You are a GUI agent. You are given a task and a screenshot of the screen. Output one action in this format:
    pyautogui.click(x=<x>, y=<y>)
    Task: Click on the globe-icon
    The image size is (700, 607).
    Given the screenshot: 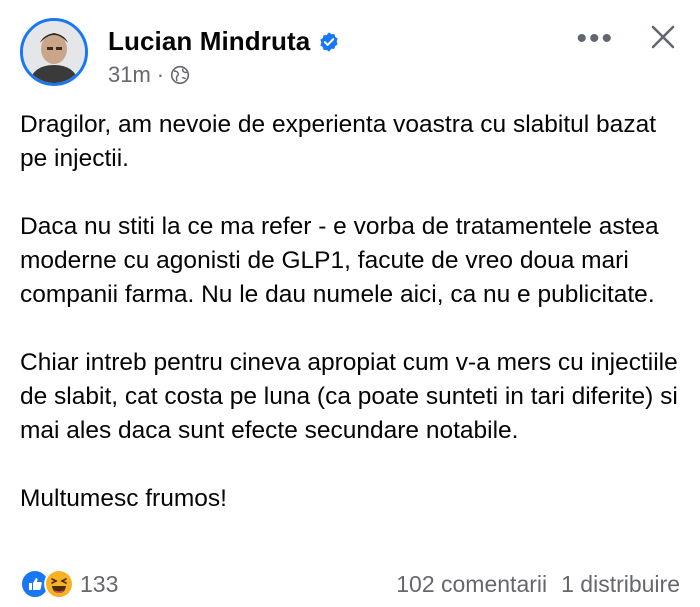 What is the action you would take?
    pyautogui.click(x=180, y=75)
    